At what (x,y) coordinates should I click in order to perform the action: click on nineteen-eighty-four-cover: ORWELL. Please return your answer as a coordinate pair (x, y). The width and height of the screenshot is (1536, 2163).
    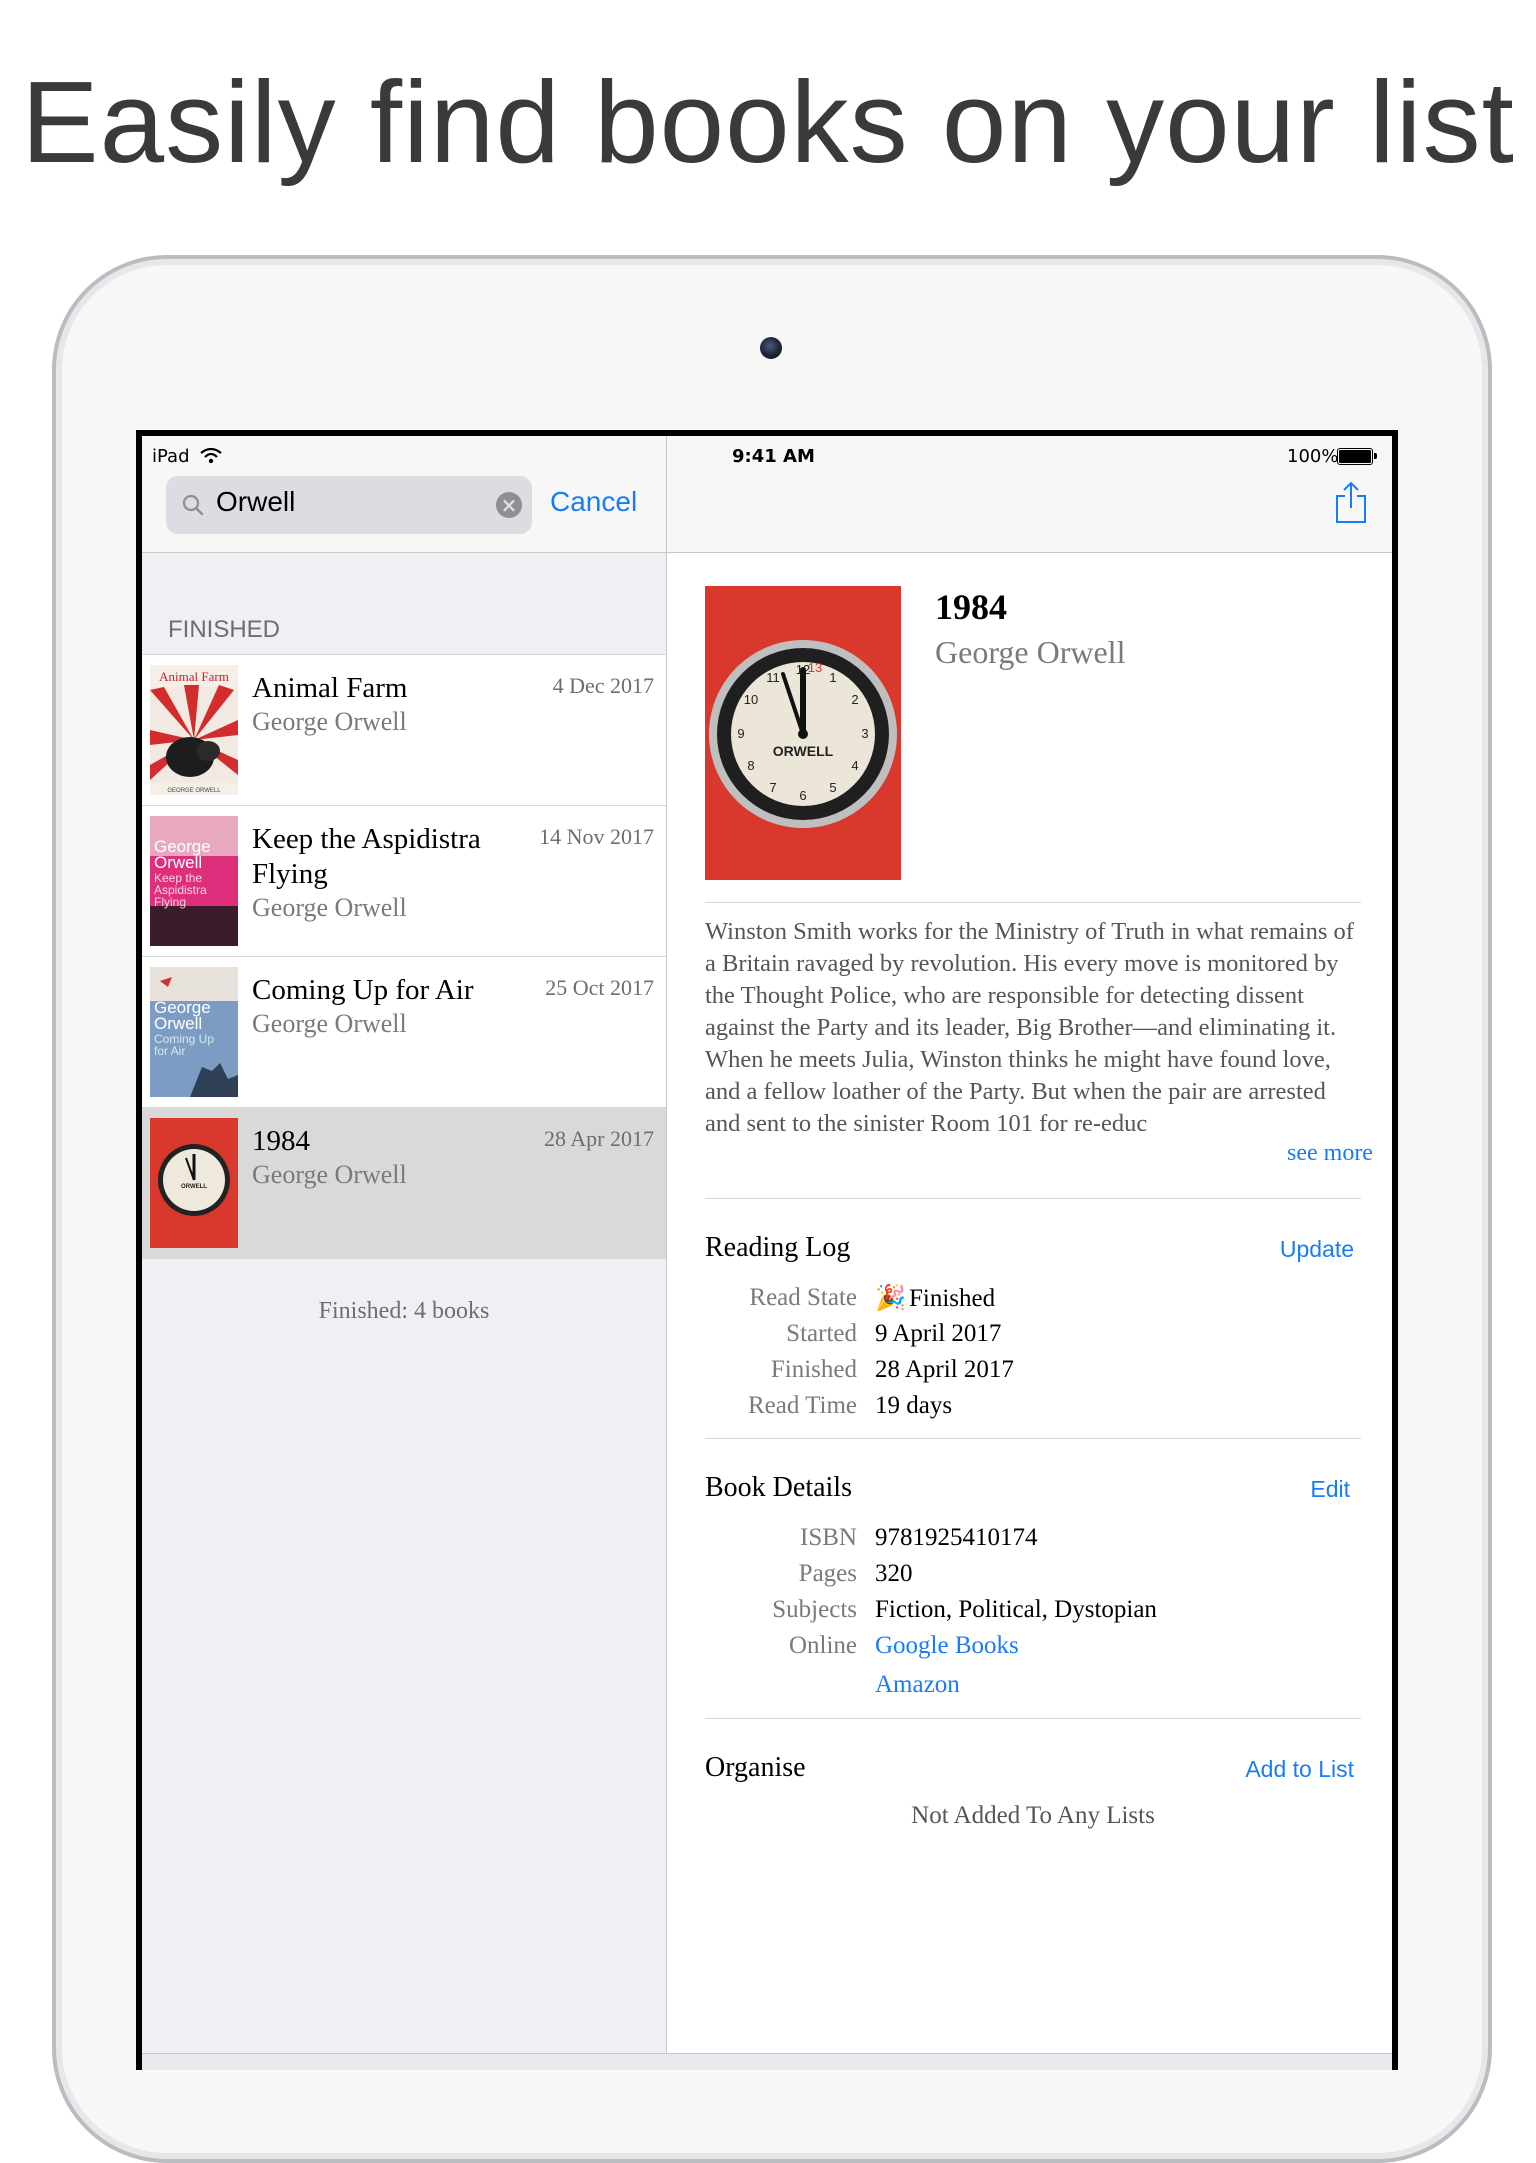
    Looking at the image, I should click on (194, 1183).